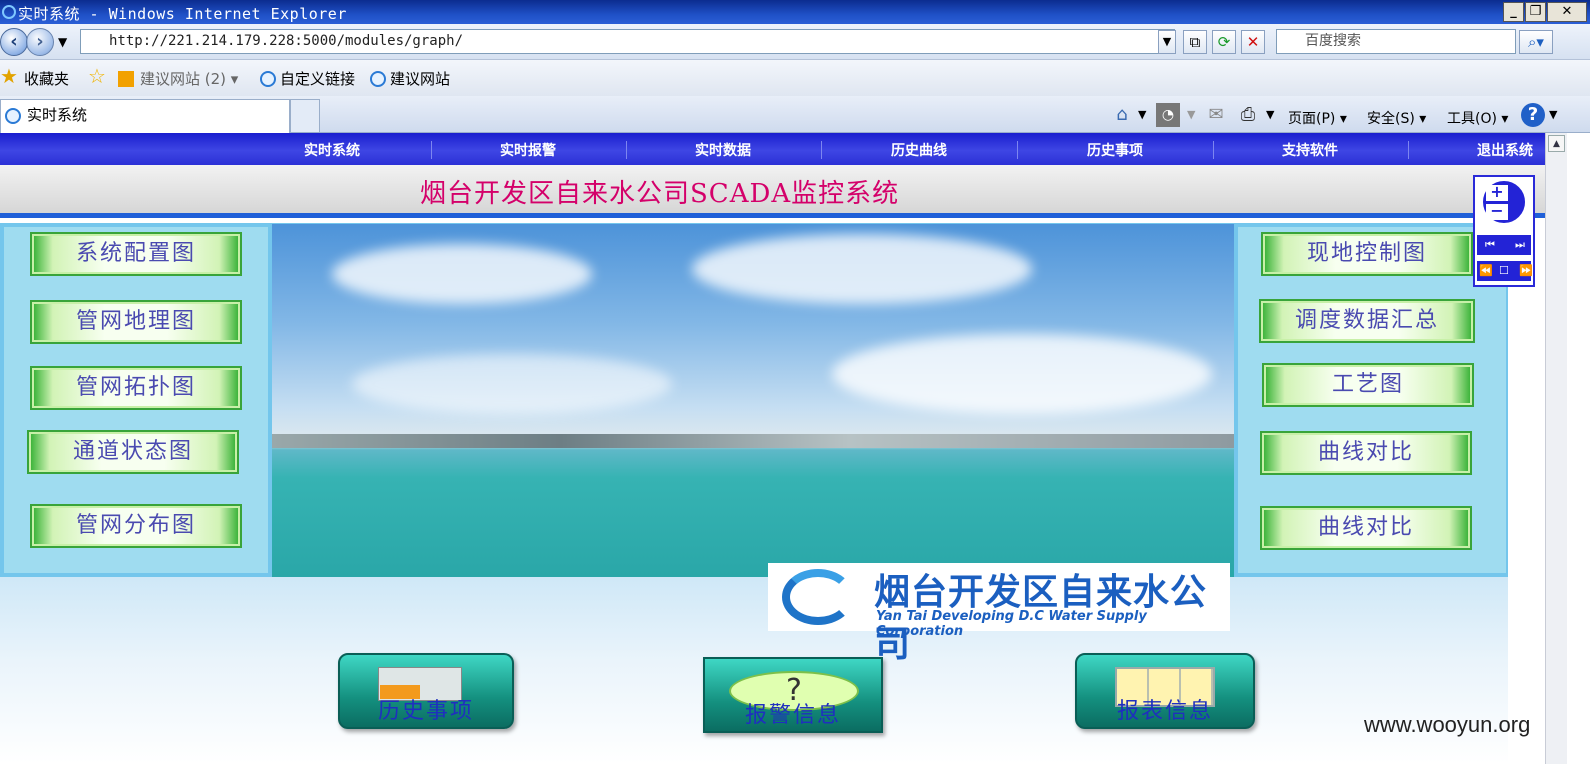 This screenshot has width=1590, height=764. I want to click on home-icon: ⌂, so click(1122, 115).